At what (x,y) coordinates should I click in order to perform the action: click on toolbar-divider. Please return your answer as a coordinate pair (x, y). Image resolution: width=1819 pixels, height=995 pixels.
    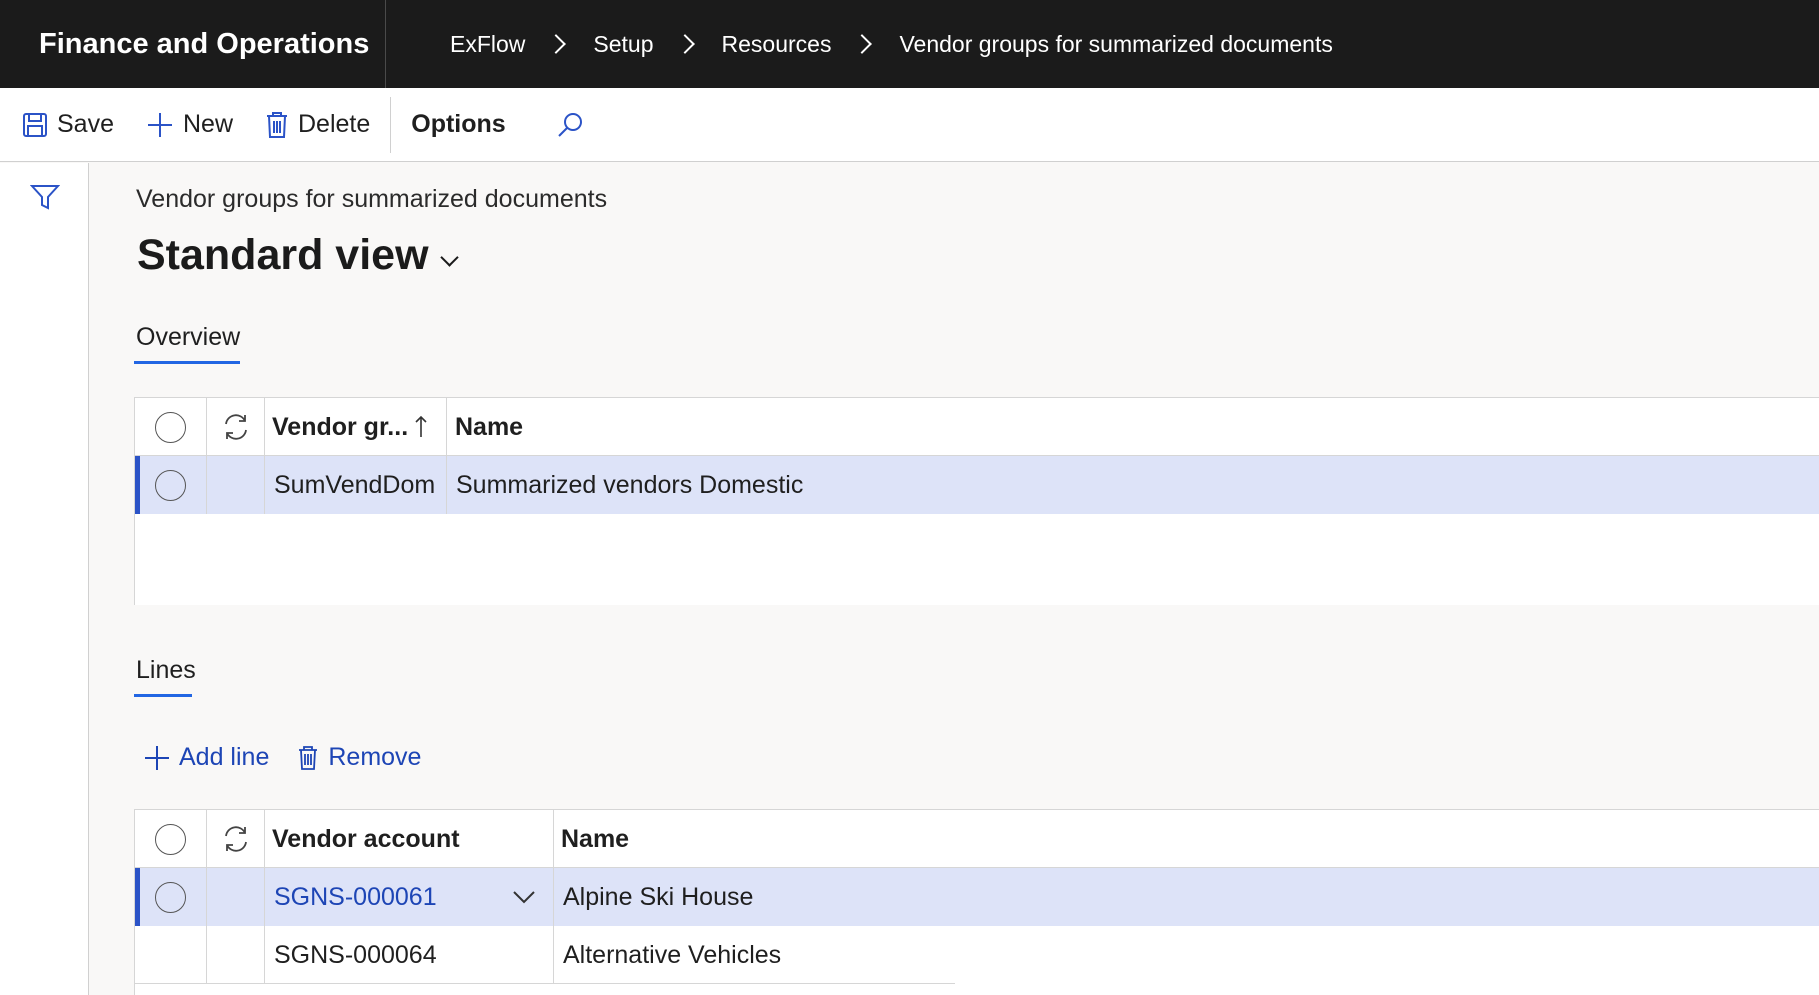
    Looking at the image, I should click on (391, 124).